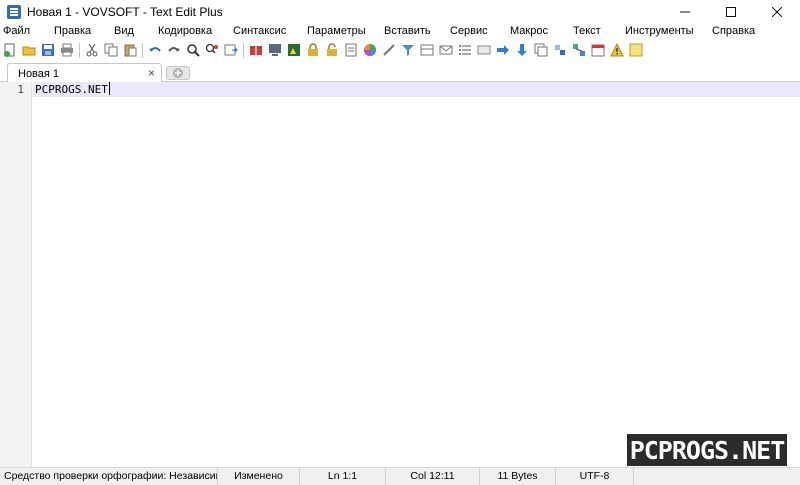 Image resolution: width=800 pixels, height=485 pixels. I want to click on new-file-icon, so click(8, 50).